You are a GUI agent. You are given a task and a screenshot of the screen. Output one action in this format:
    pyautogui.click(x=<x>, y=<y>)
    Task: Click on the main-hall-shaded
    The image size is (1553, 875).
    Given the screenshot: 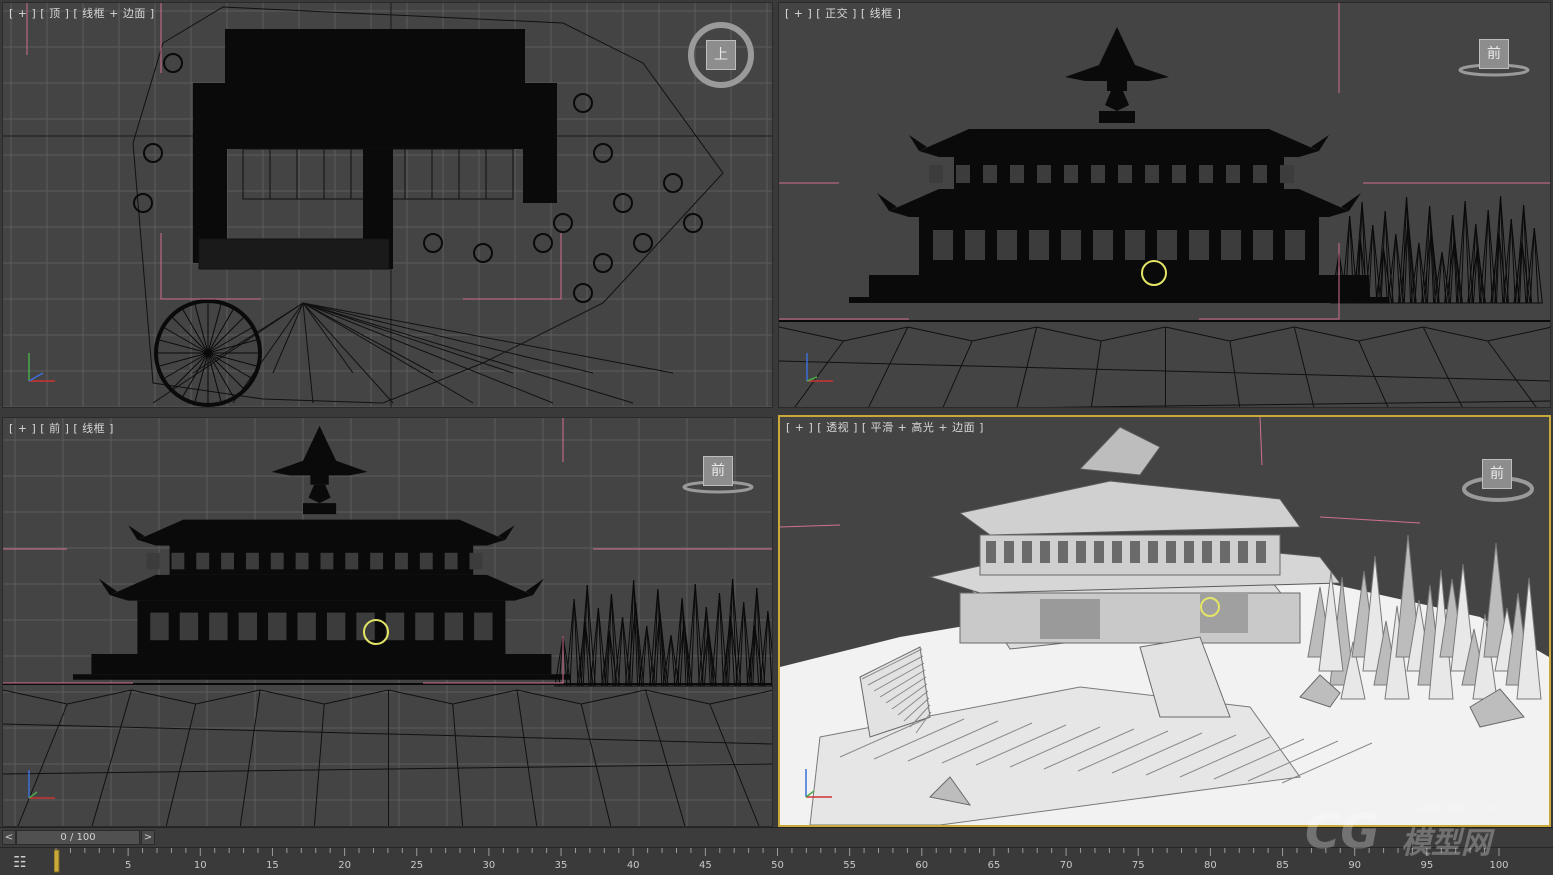 What is the action you would take?
    pyautogui.click(x=1130, y=618)
    